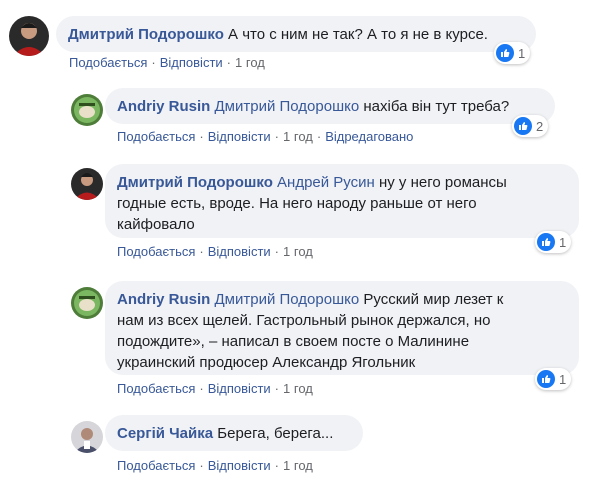 The width and height of the screenshot is (615, 488). Describe the element at coordinates (165, 433) in the screenshot. I see `comment-author: Сергій Чайка` at that location.